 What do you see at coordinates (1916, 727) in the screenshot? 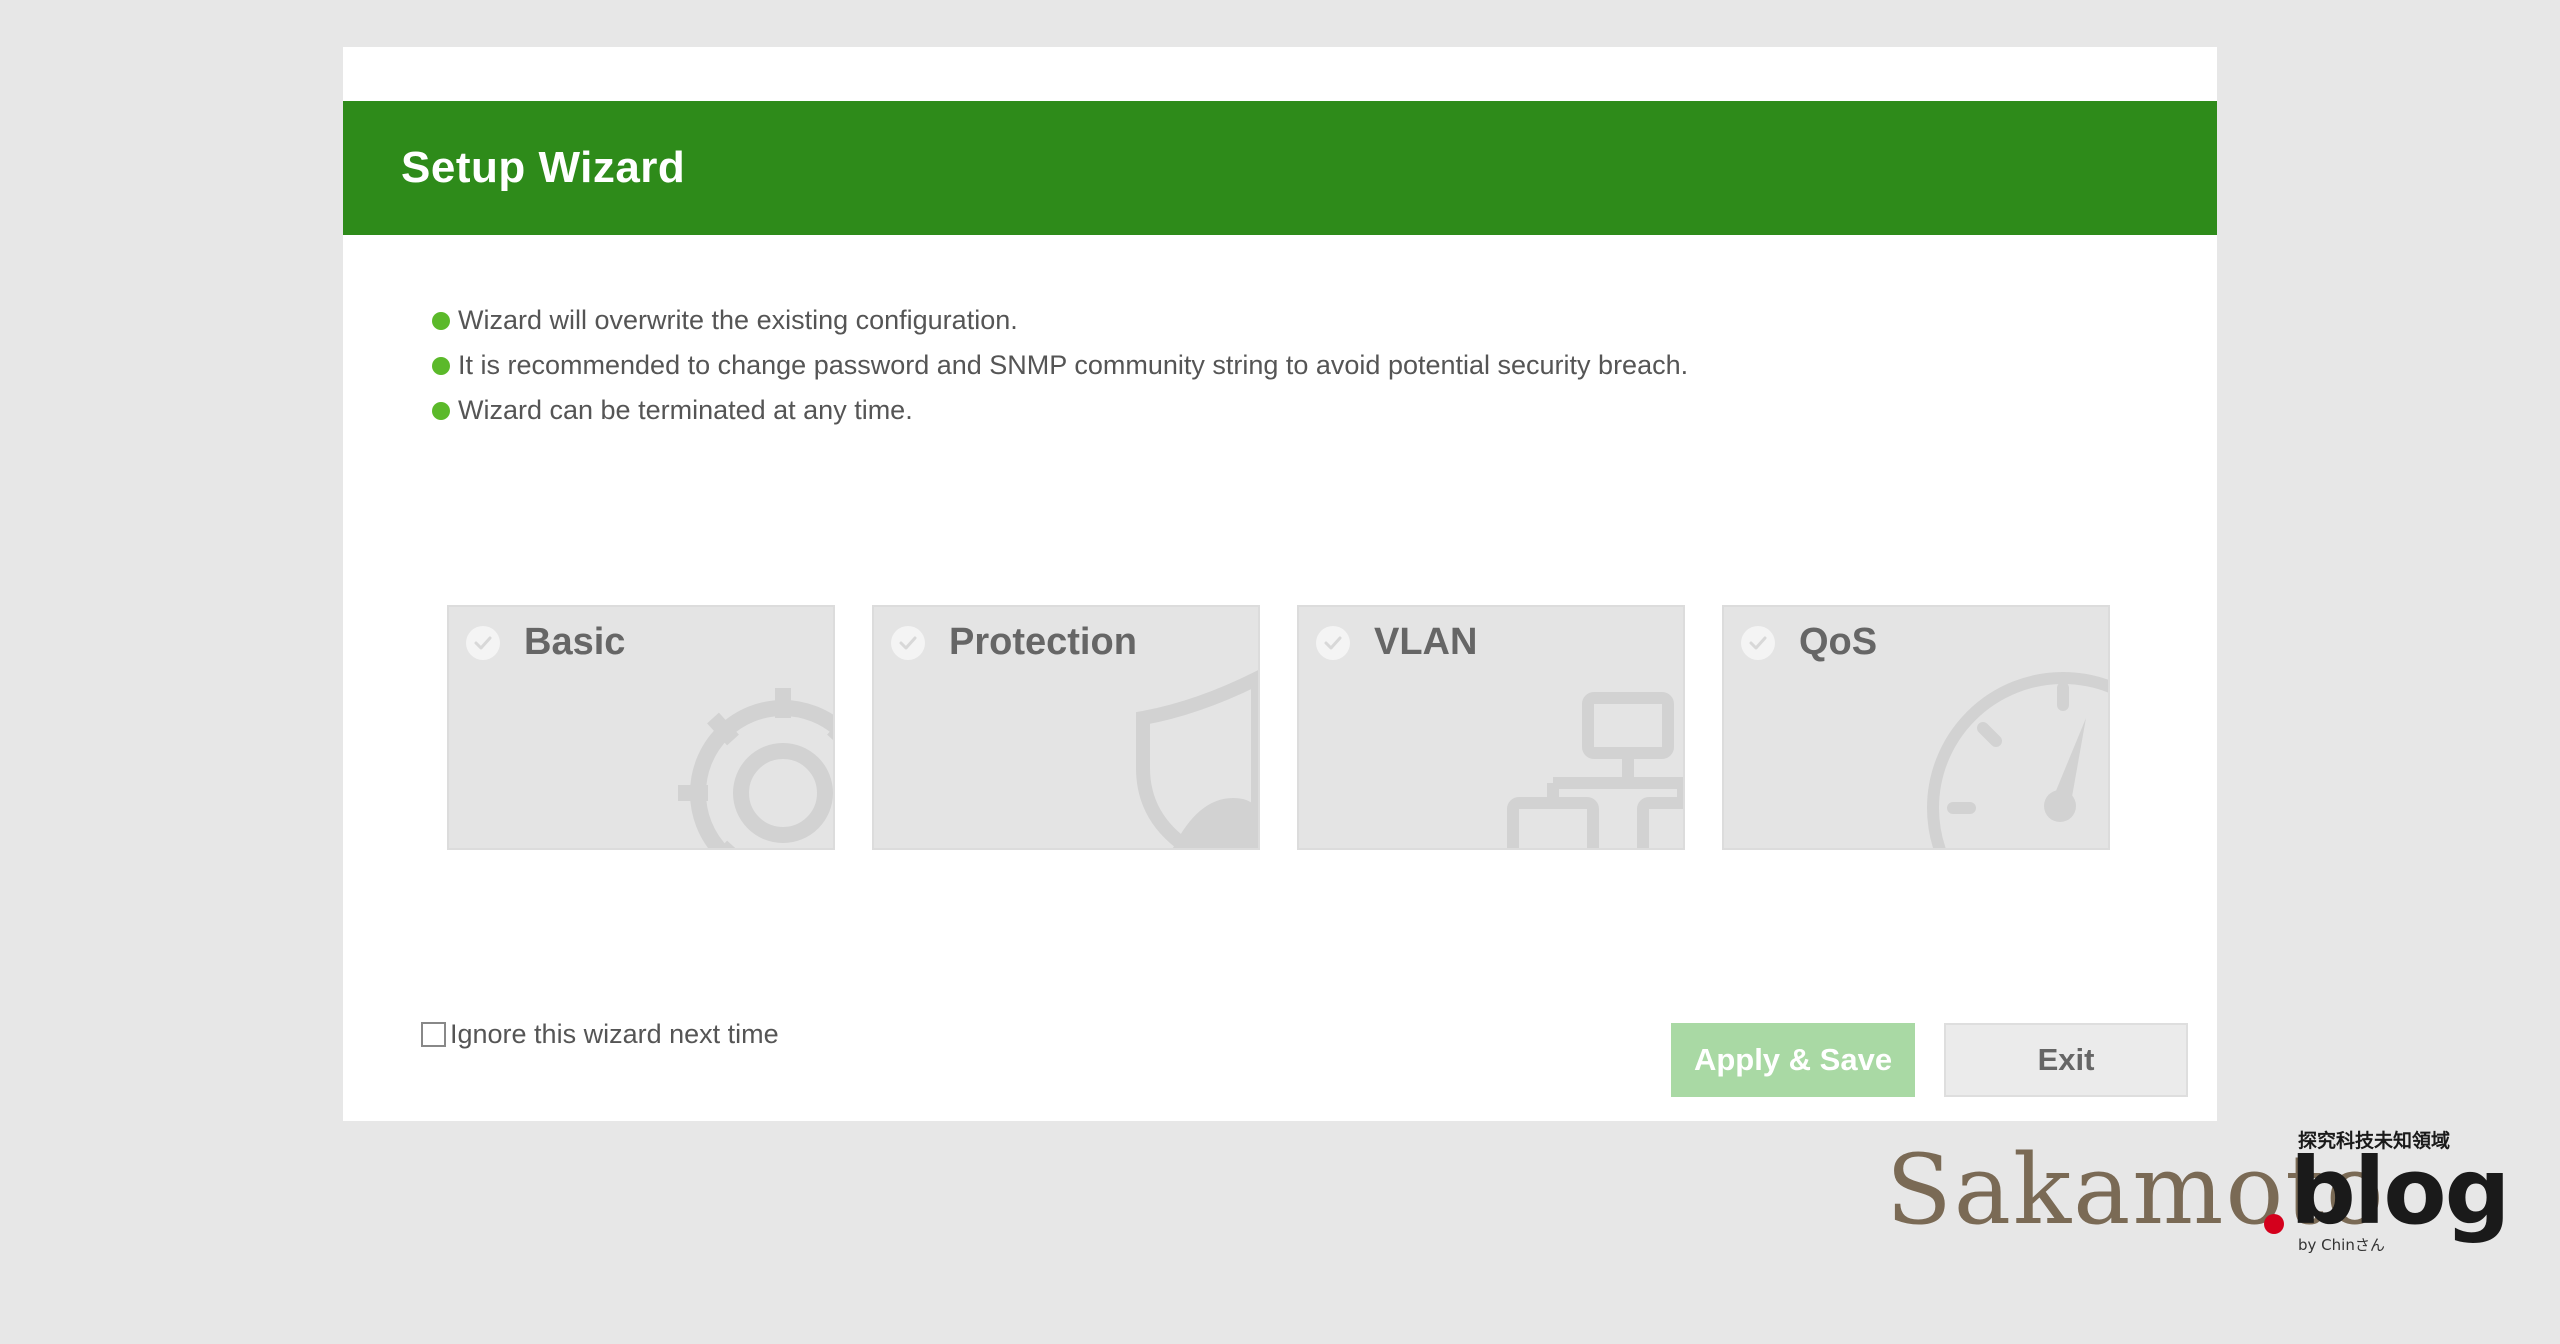
I see `card-qos: QoS` at bounding box center [1916, 727].